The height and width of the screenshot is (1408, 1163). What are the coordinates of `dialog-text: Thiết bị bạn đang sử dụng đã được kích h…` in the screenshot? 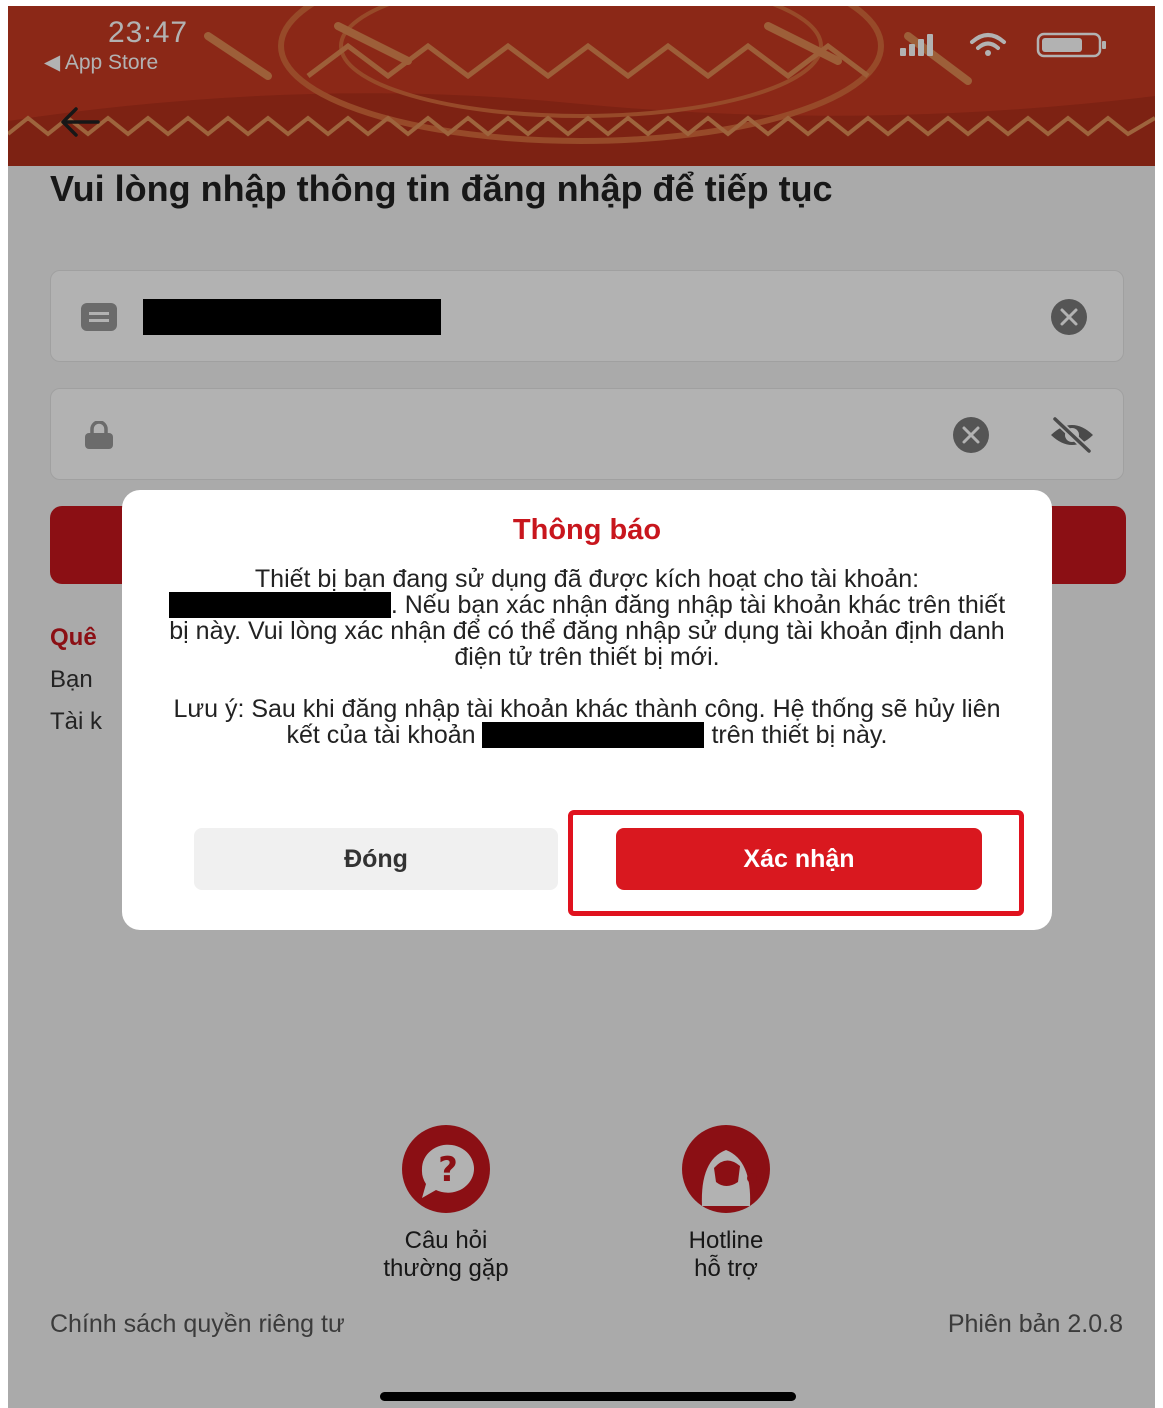 It's located at (587, 579).